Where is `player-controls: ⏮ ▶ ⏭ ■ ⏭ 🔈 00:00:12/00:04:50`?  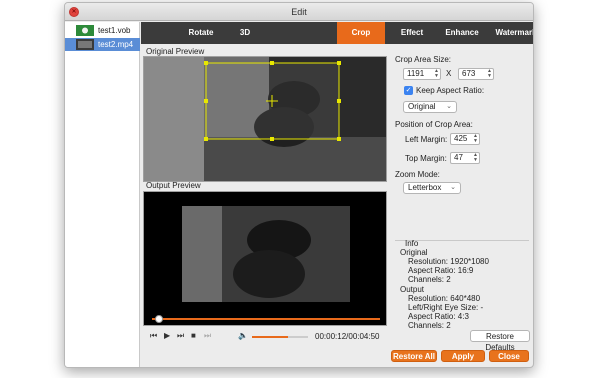
player-controls: ⏮ ▶ ⏭ ■ ⏭ 🔈 00:00:12/00:04:50 is located at coordinates (266, 337).